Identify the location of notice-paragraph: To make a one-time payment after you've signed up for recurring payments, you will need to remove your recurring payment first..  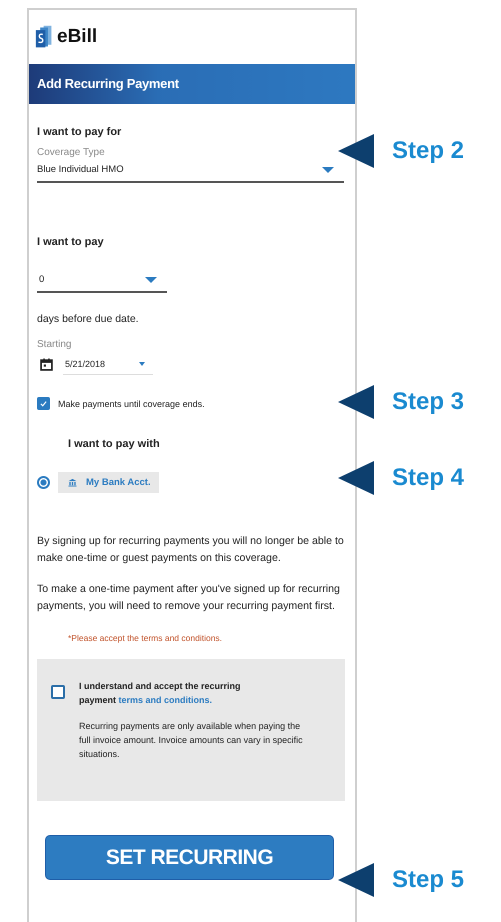
(189, 598).